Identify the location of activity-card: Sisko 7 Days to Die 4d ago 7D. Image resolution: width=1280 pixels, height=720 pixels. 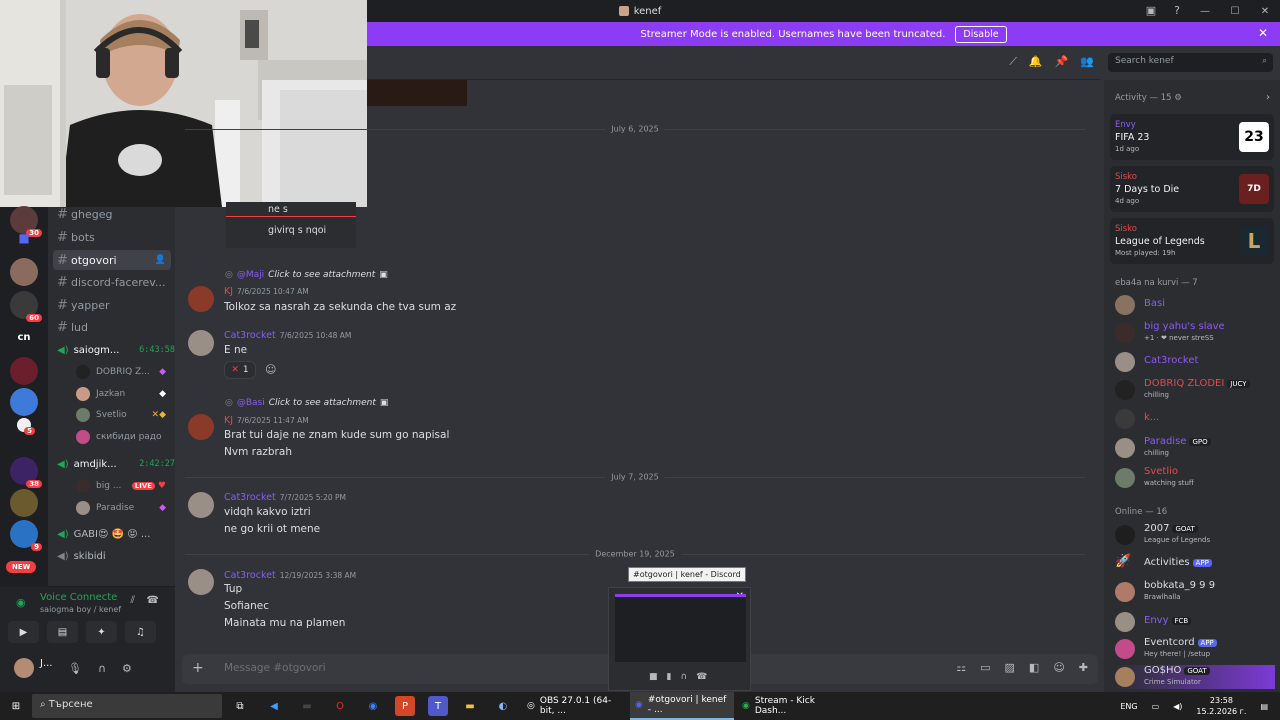
(1192, 189).